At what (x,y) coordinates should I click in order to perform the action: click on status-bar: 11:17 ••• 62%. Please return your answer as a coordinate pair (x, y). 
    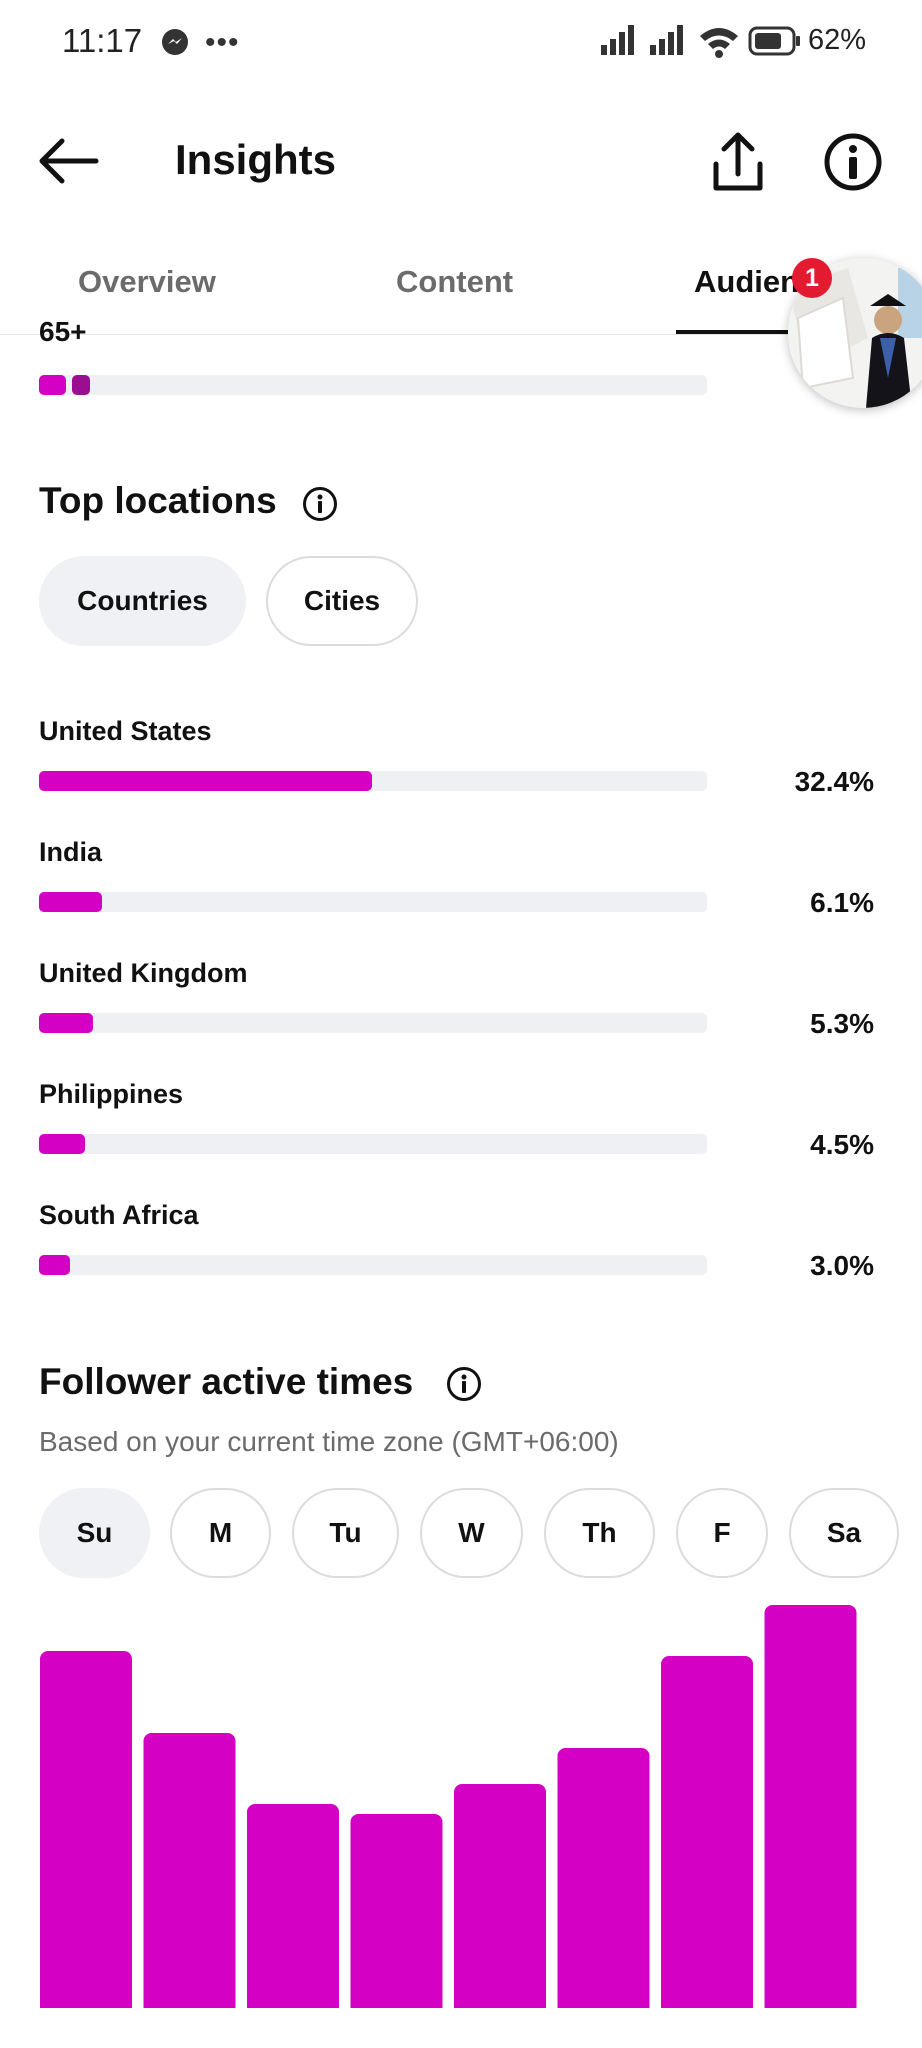
    Looking at the image, I should click on (461, 42).